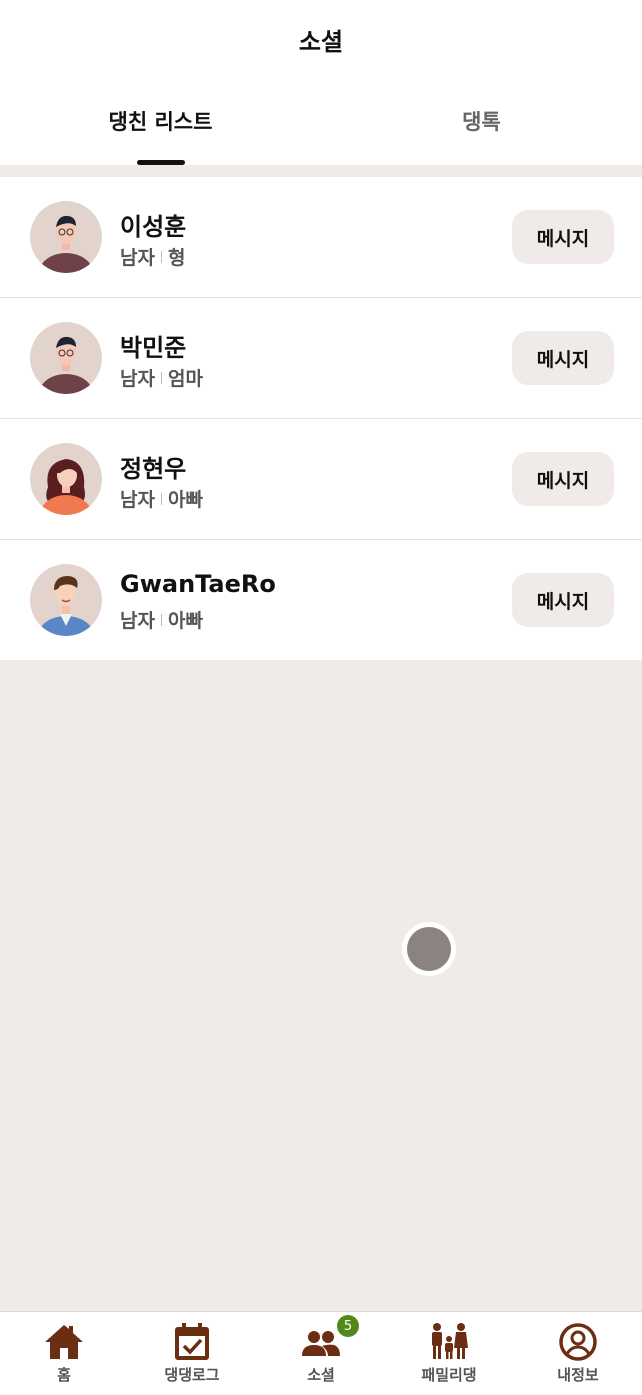  Describe the element at coordinates (153, 469) in the screenshot. I see `friend-name: 정현우` at that location.